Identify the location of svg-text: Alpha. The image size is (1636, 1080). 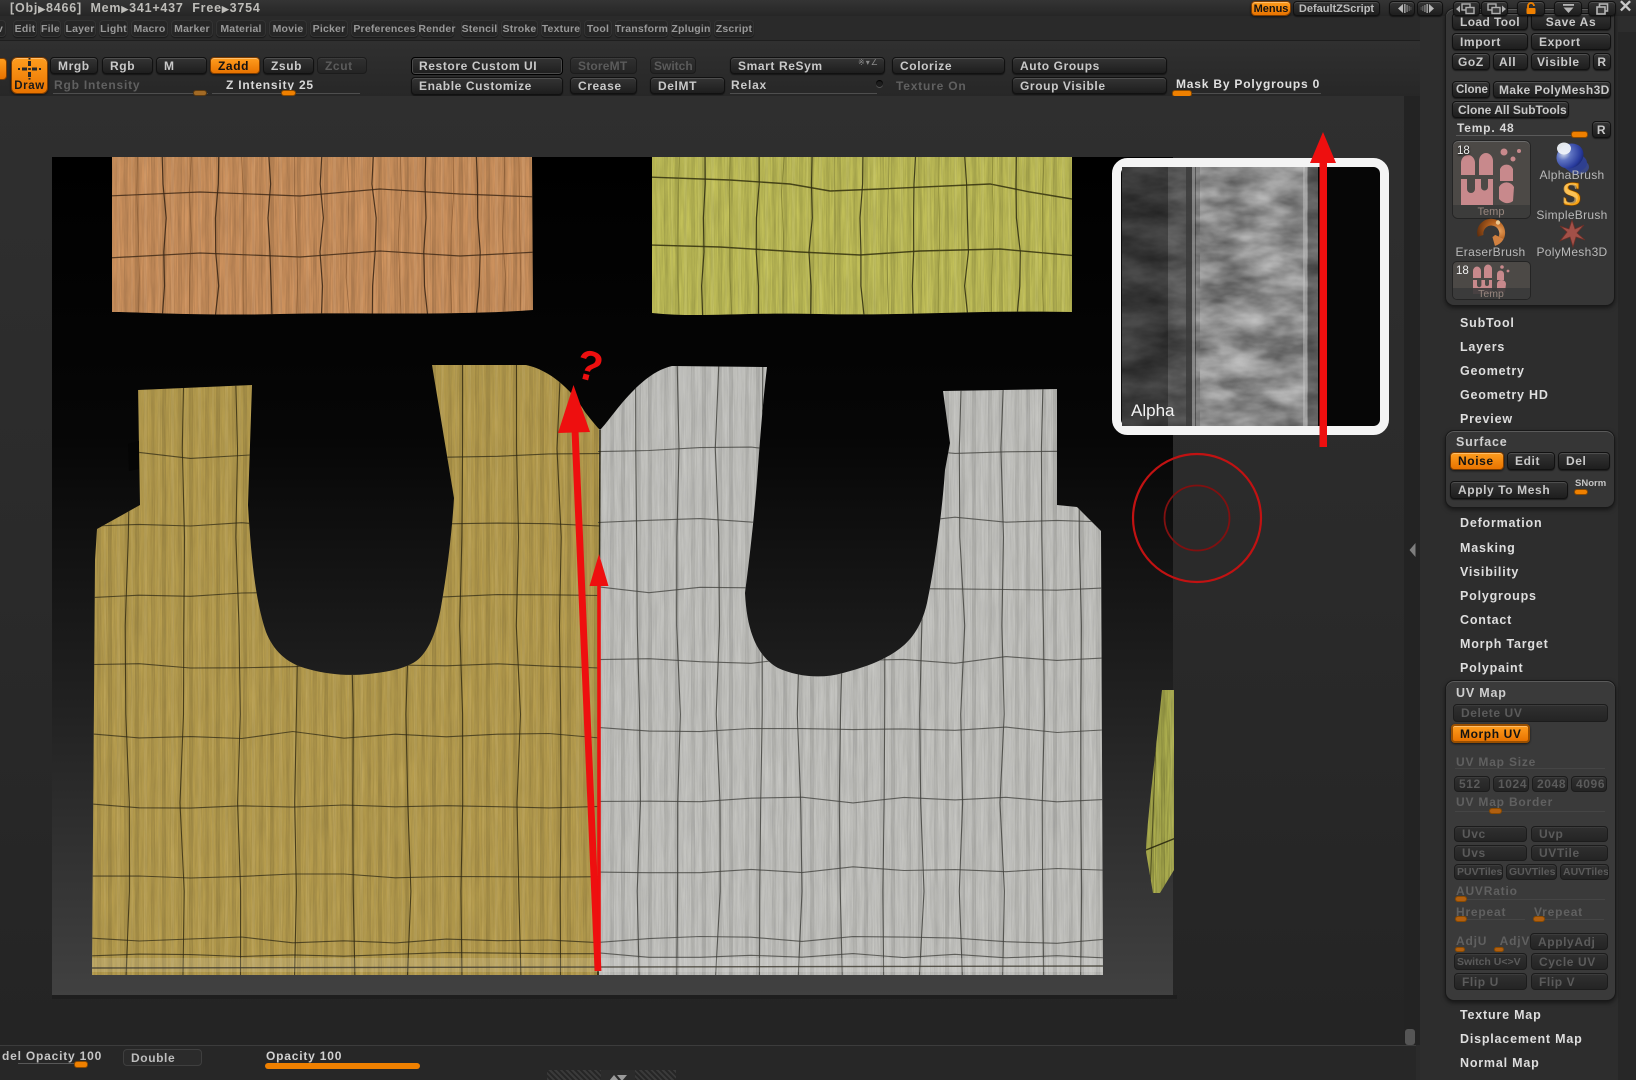
(1153, 410).